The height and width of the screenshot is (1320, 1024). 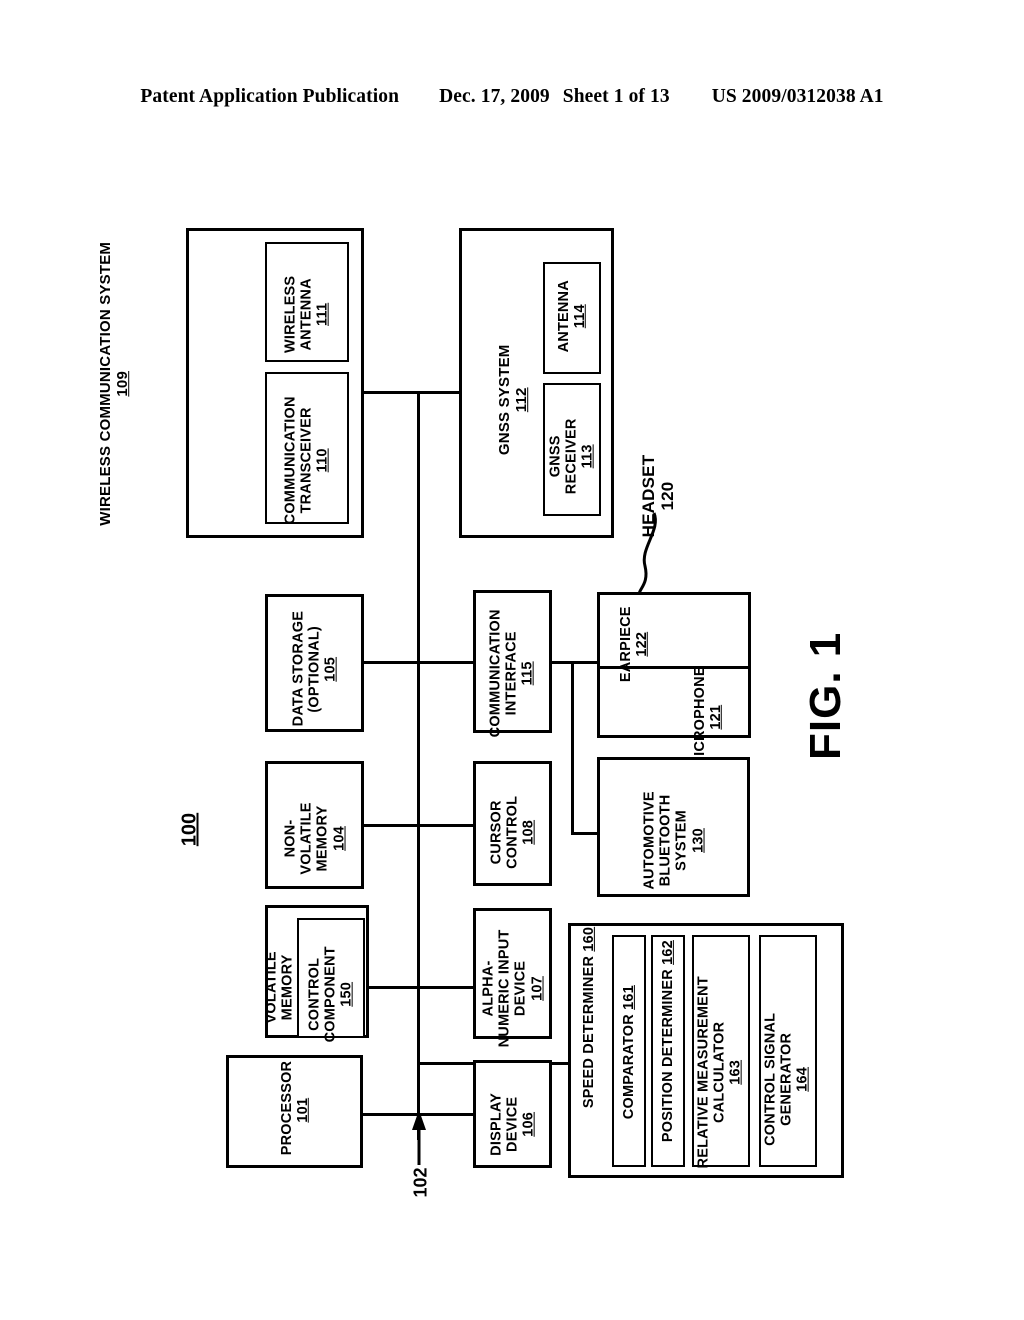 I want to click on control-signal-generator-line2: GENERATOR, so click(x=786, y=1079).